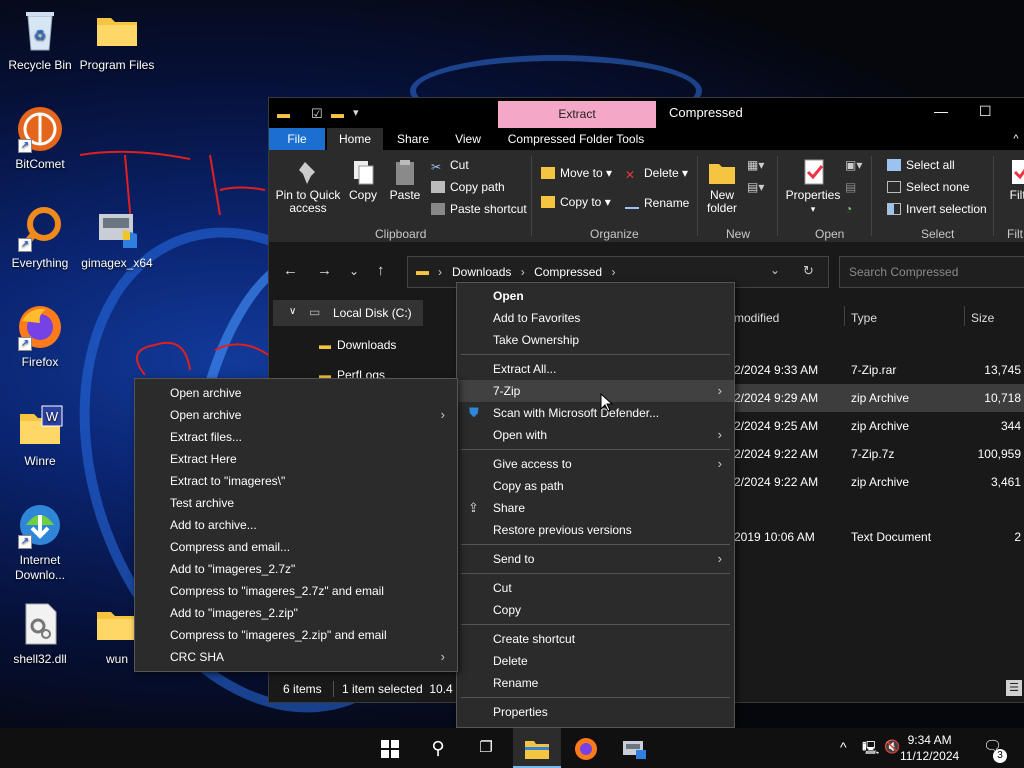 The height and width of the screenshot is (768, 1024). What do you see at coordinates (296, 591) in the screenshot?
I see `menu-item-compress-7z-email: Compress to "imageres_2.7z" and email` at bounding box center [296, 591].